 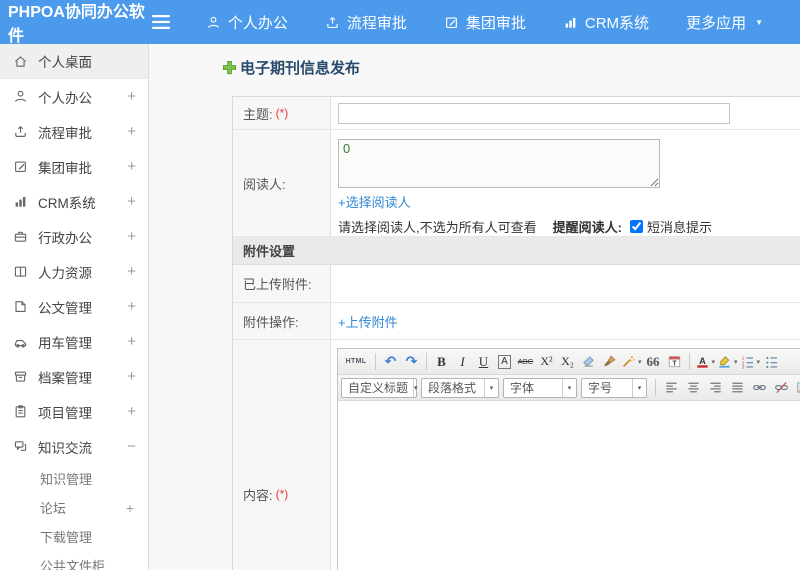 What do you see at coordinates (588, 361) in the screenshot?
I see `remove-format-icon` at bounding box center [588, 361].